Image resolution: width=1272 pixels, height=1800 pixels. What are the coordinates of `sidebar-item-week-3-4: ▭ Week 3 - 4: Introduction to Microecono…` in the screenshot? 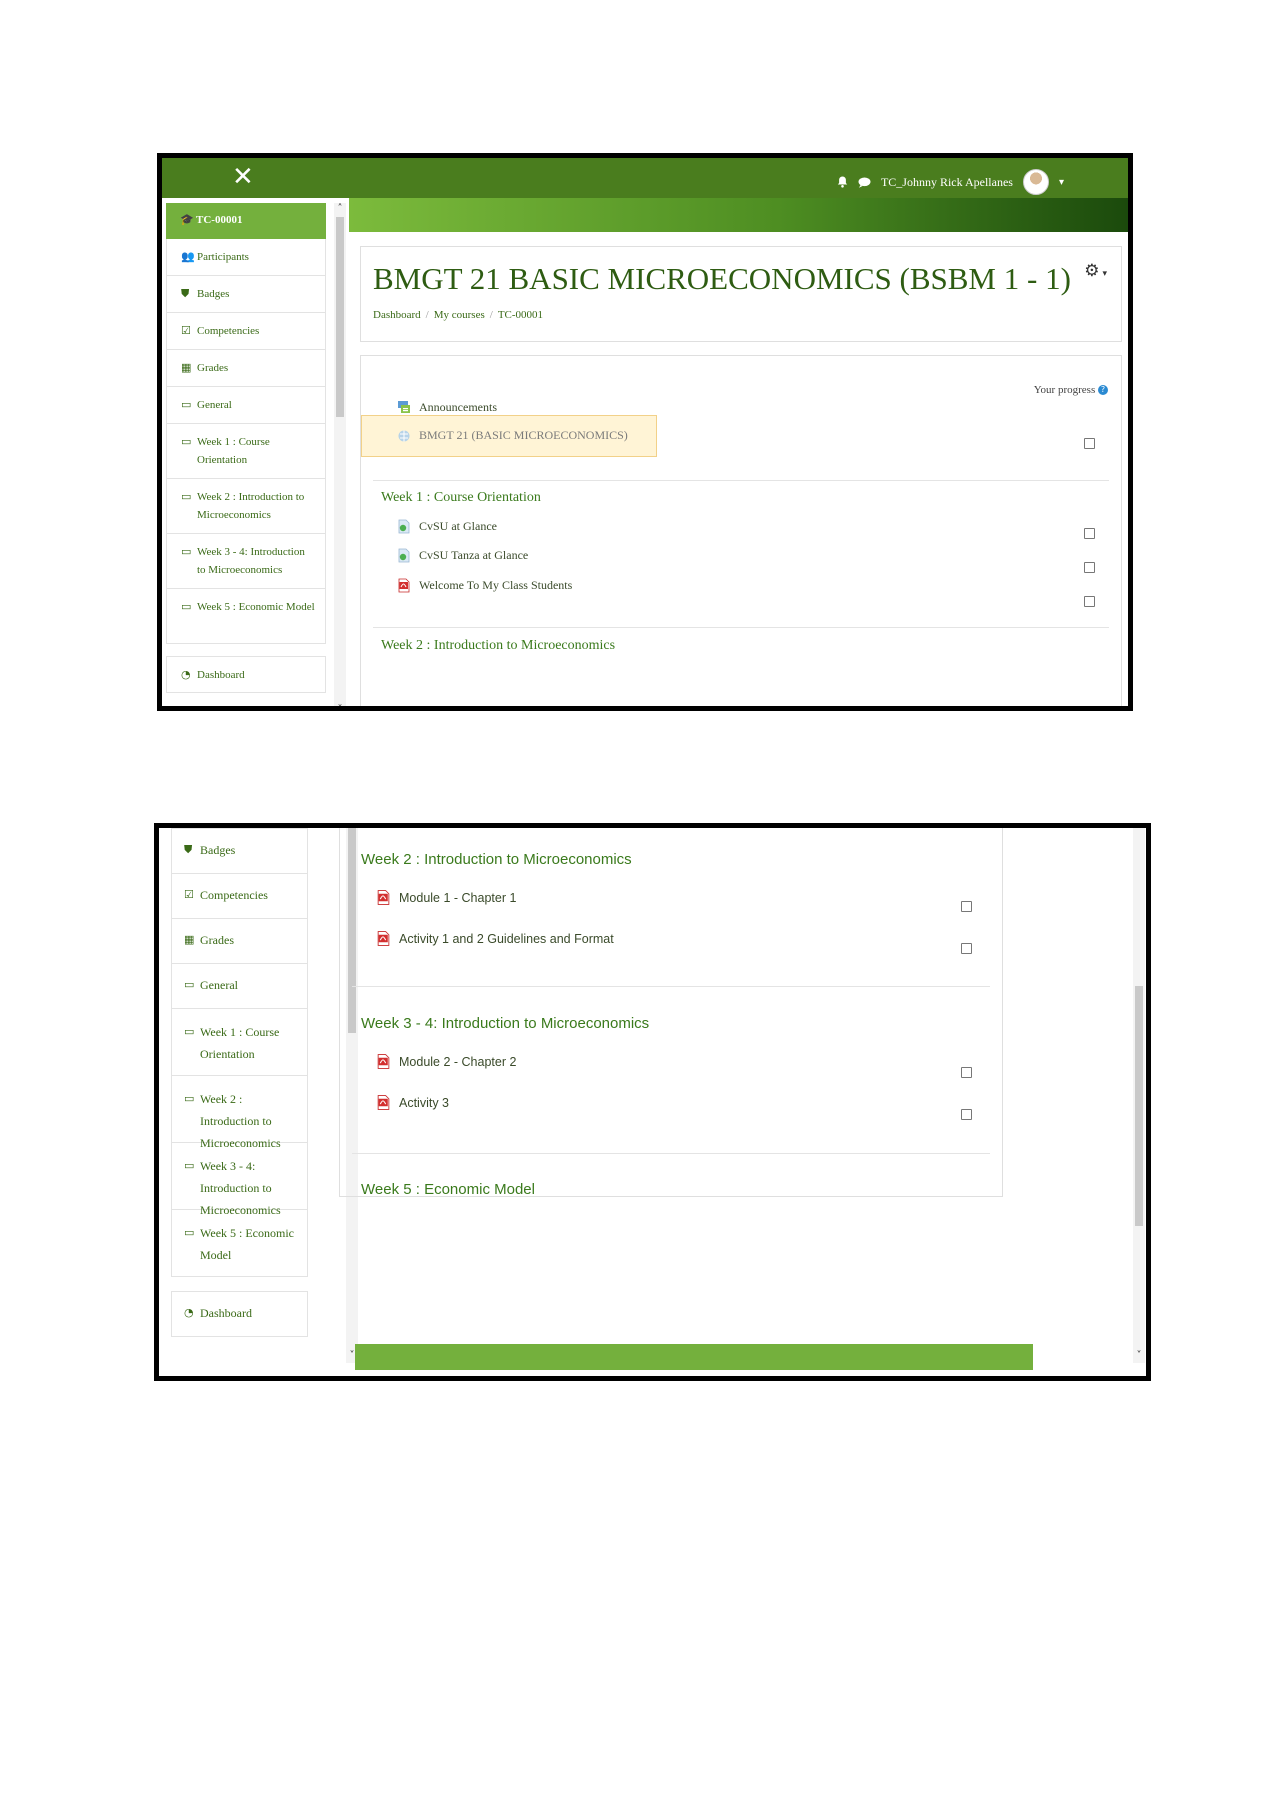 It's located at (246, 561).